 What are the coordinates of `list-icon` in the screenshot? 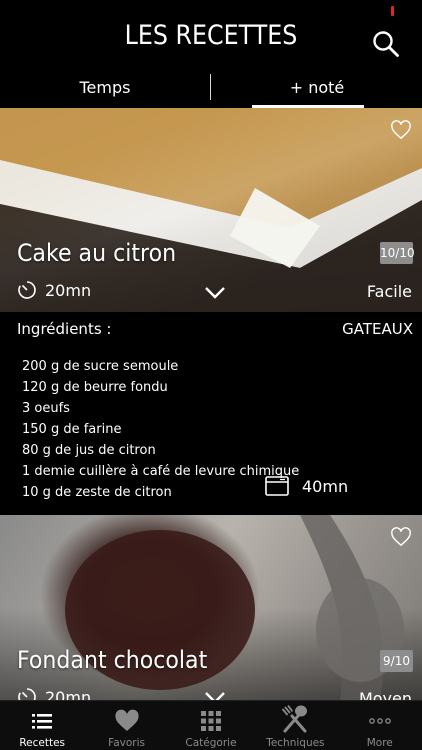 It's located at (42, 721).